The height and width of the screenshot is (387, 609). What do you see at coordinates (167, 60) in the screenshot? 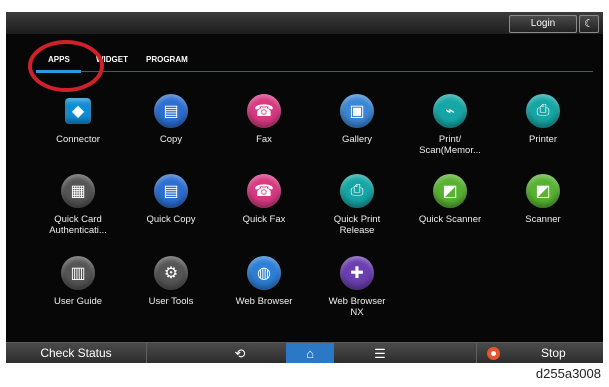
I see `tab-program: PROGRAM` at bounding box center [167, 60].